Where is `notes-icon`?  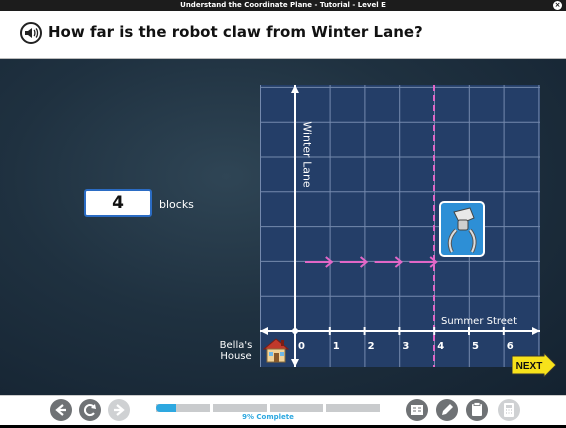 notes-icon is located at coordinates (477, 410).